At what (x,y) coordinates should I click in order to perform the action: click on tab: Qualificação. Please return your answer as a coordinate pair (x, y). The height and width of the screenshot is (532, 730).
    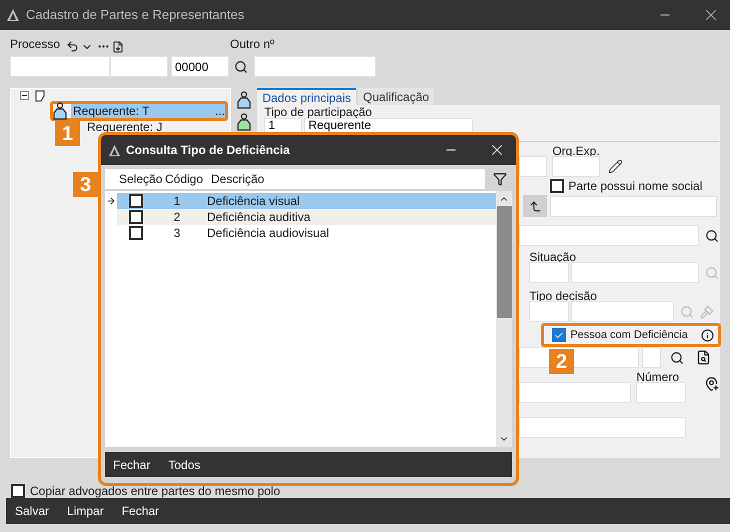
    Looking at the image, I should click on (396, 96).